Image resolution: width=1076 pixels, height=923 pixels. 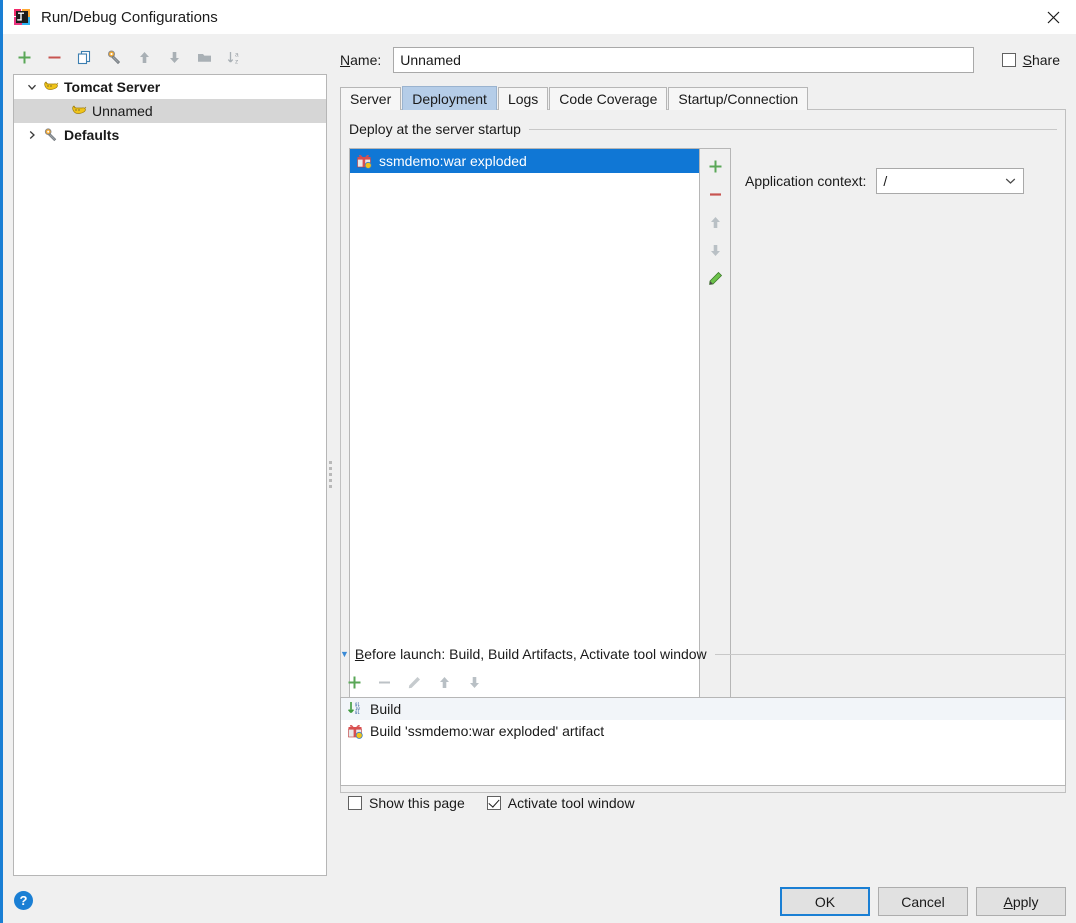 What do you see at coordinates (24, 57) in the screenshot?
I see `add-configuration-button` at bounding box center [24, 57].